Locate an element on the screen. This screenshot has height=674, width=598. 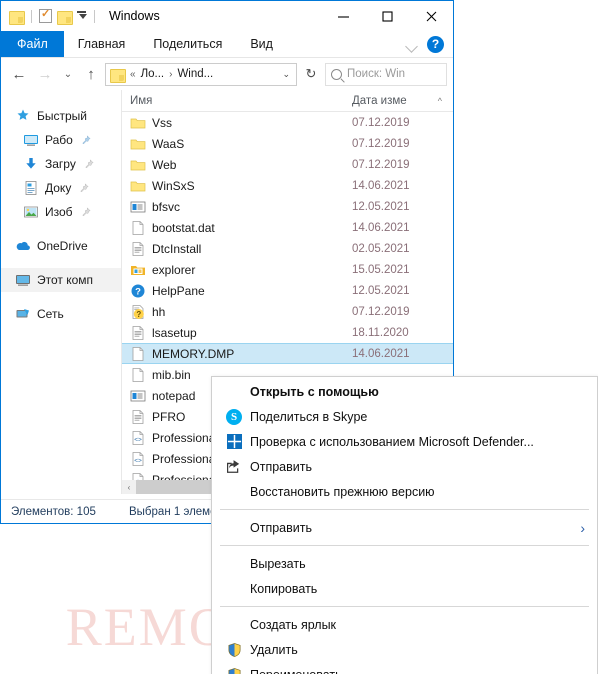
sidebar-item-pictures: Изоб is located at coordinates (61, 212).